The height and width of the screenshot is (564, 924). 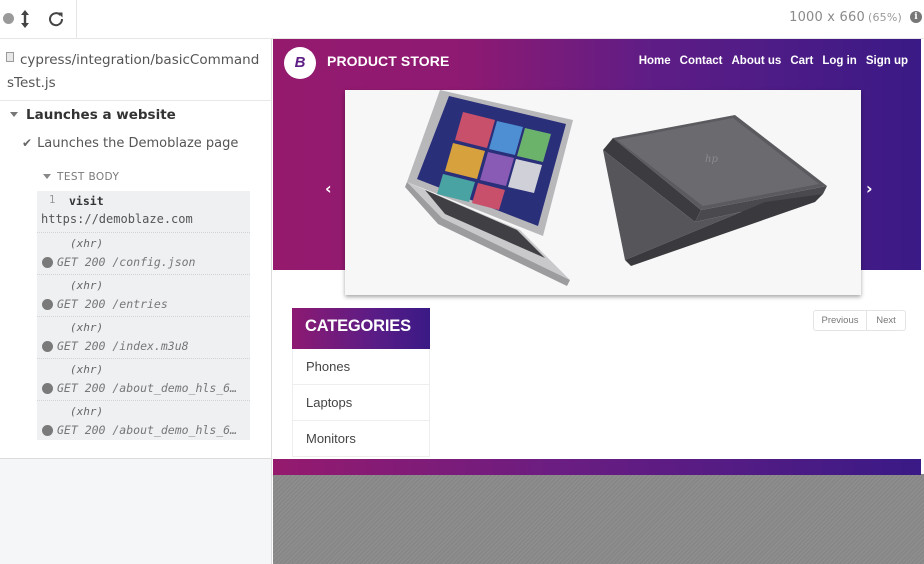 What do you see at coordinates (361, 367) in the screenshot?
I see `category-phones: Phones` at bounding box center [361, 367].